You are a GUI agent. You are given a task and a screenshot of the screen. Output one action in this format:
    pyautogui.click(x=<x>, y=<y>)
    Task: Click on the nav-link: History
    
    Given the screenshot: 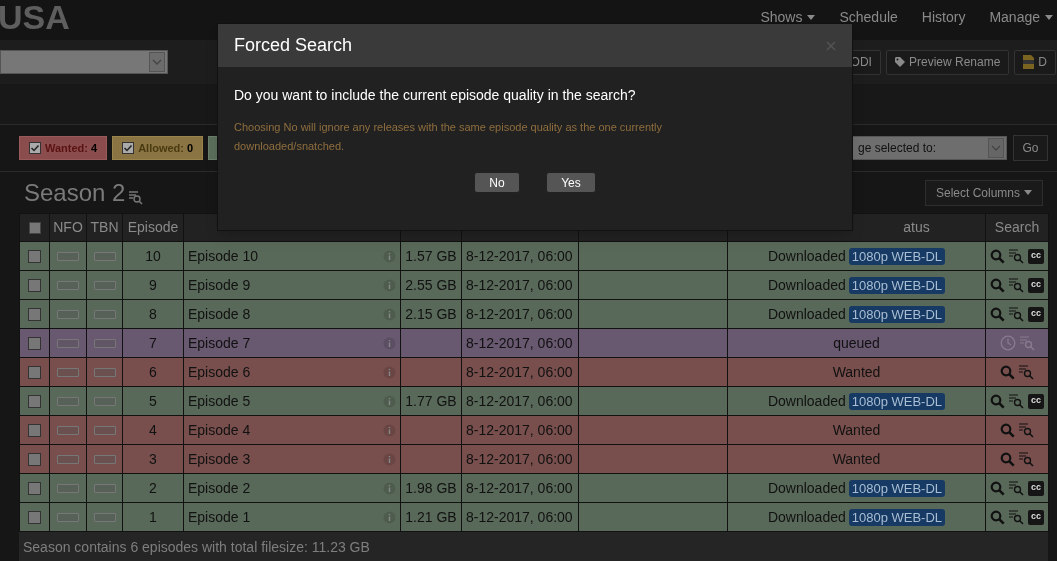 What is the action you would take?
    pyautogui.click(x=943, y=17)
    